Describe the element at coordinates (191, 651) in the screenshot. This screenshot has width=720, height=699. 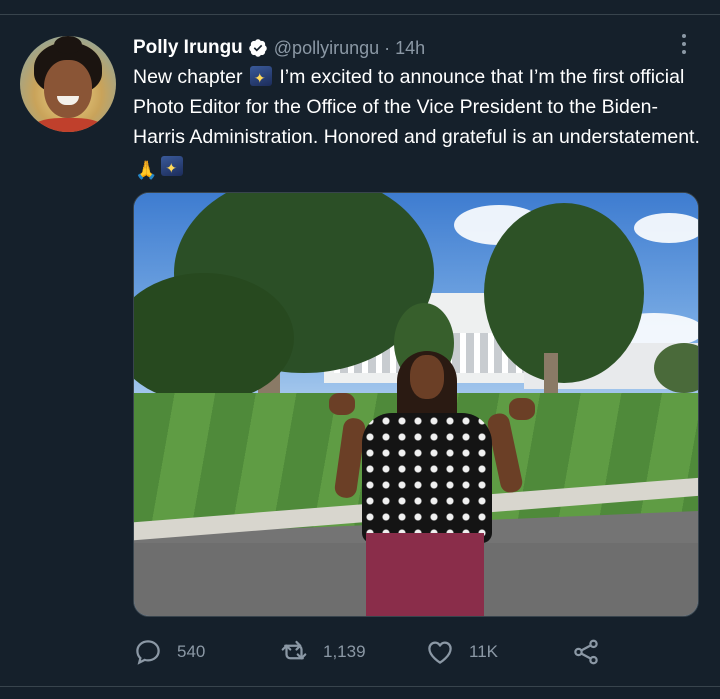
I see `reply-count: 540` at that location.